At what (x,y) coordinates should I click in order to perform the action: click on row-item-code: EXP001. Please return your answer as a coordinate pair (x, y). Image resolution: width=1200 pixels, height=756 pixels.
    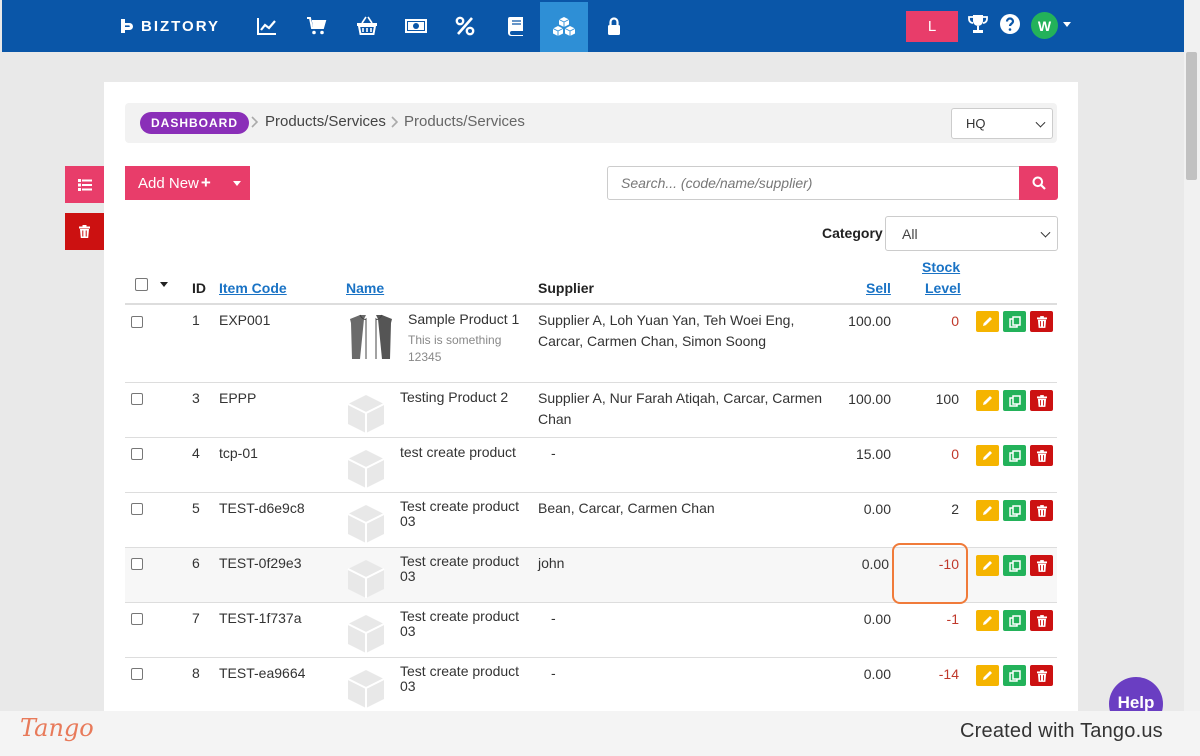
    Looking at the image, I should click on (245, 320).